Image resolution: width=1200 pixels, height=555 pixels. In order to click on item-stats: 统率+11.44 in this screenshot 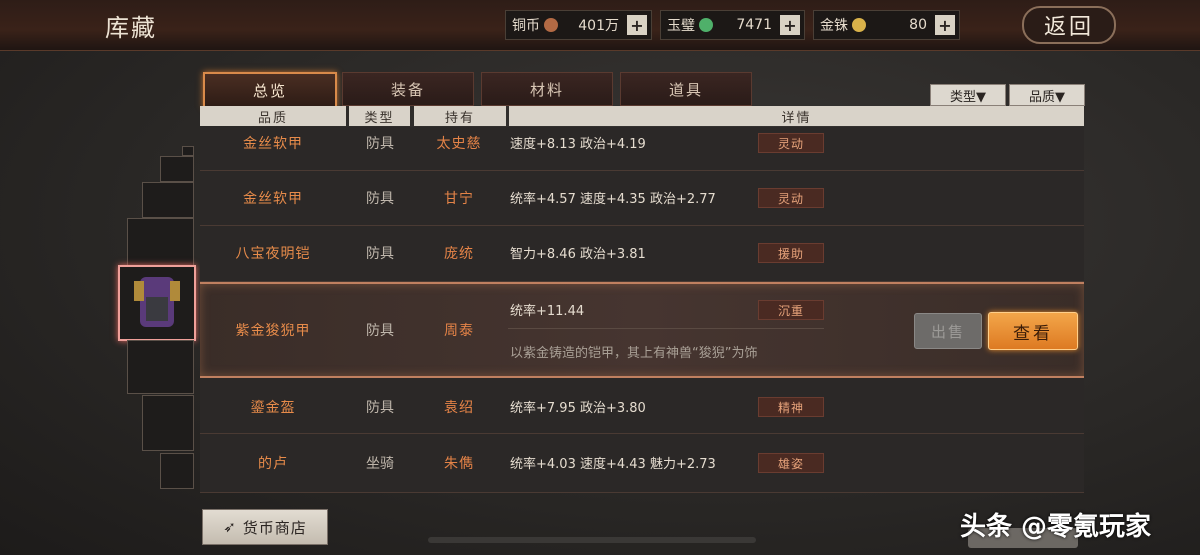, I will do `click(547, 311)`.